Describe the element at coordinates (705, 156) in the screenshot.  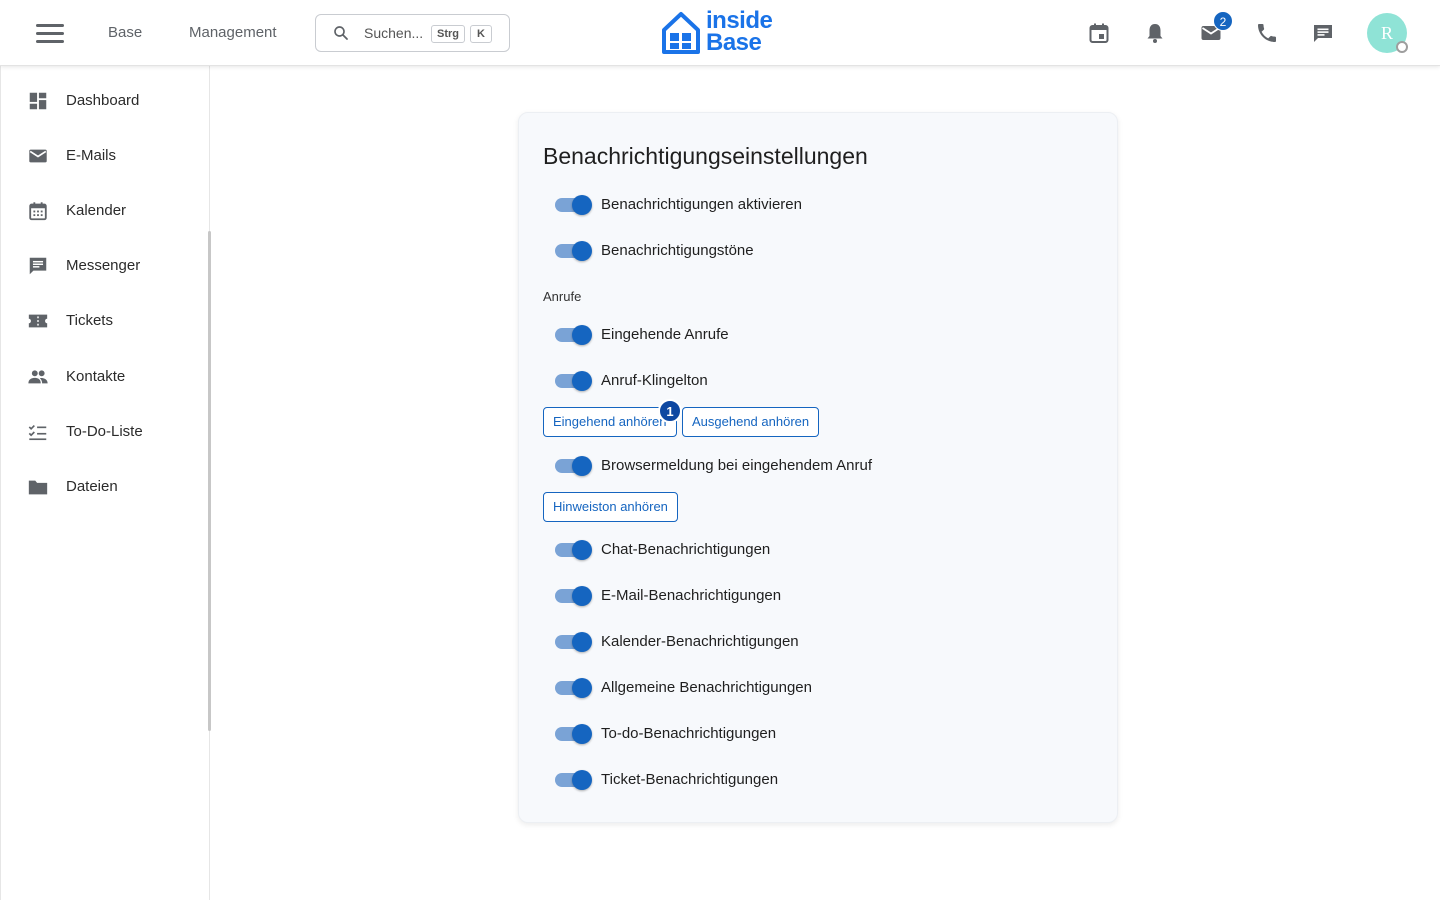
I see `page-title: Benachrichtigungseinstellungen` at that location.